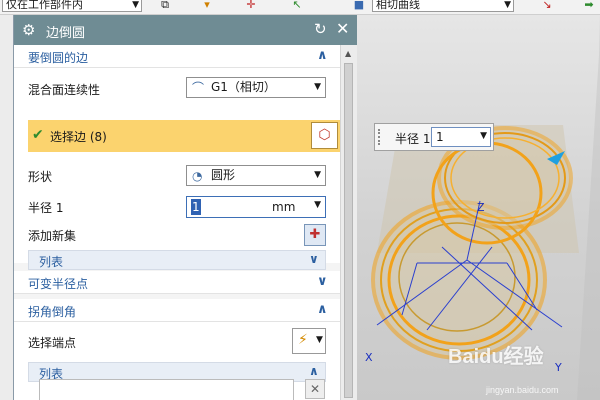  Describe the element at coordinates (461, 137) in the screenshot. I see `radius-popup-field: 1 ▼` at that location.